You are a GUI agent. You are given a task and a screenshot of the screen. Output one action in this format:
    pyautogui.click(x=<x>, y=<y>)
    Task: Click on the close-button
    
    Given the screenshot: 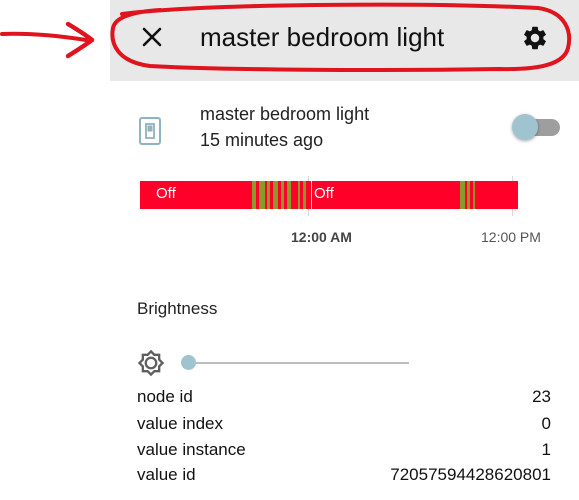 What is the action you would take?
    pyautogui.click(x=152, y=39)
    